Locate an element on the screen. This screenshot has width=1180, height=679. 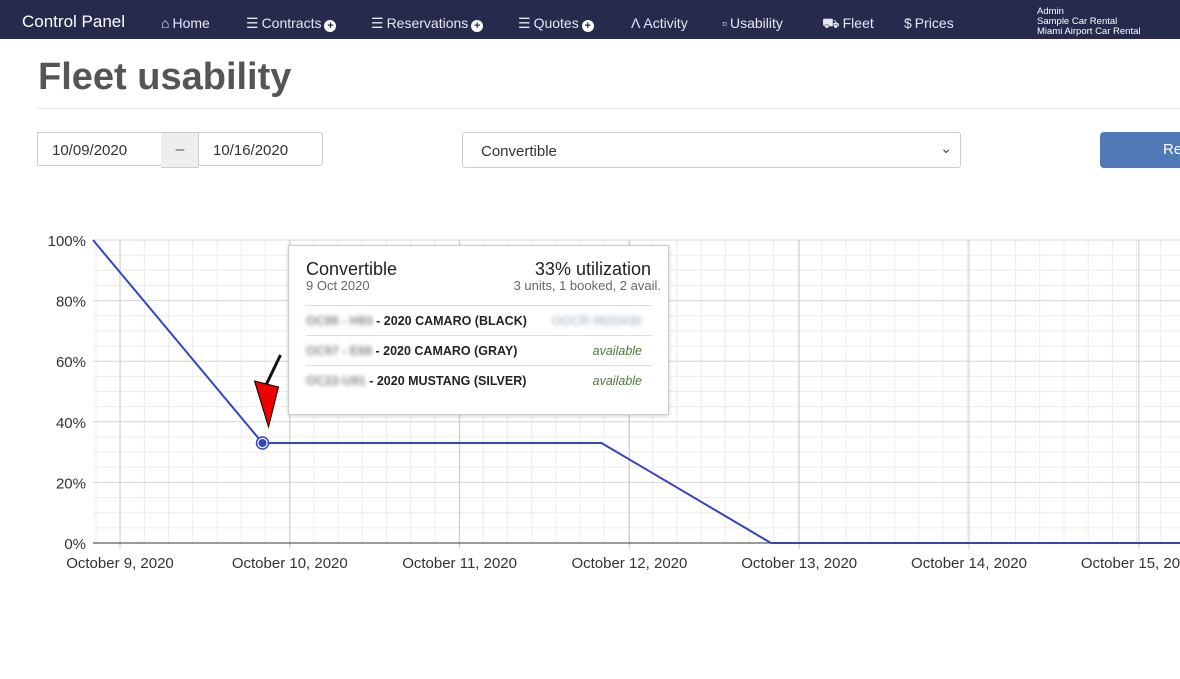
unit-name: - 2020 MUSTANG (SILVER) is located at coordinates (446, 381).